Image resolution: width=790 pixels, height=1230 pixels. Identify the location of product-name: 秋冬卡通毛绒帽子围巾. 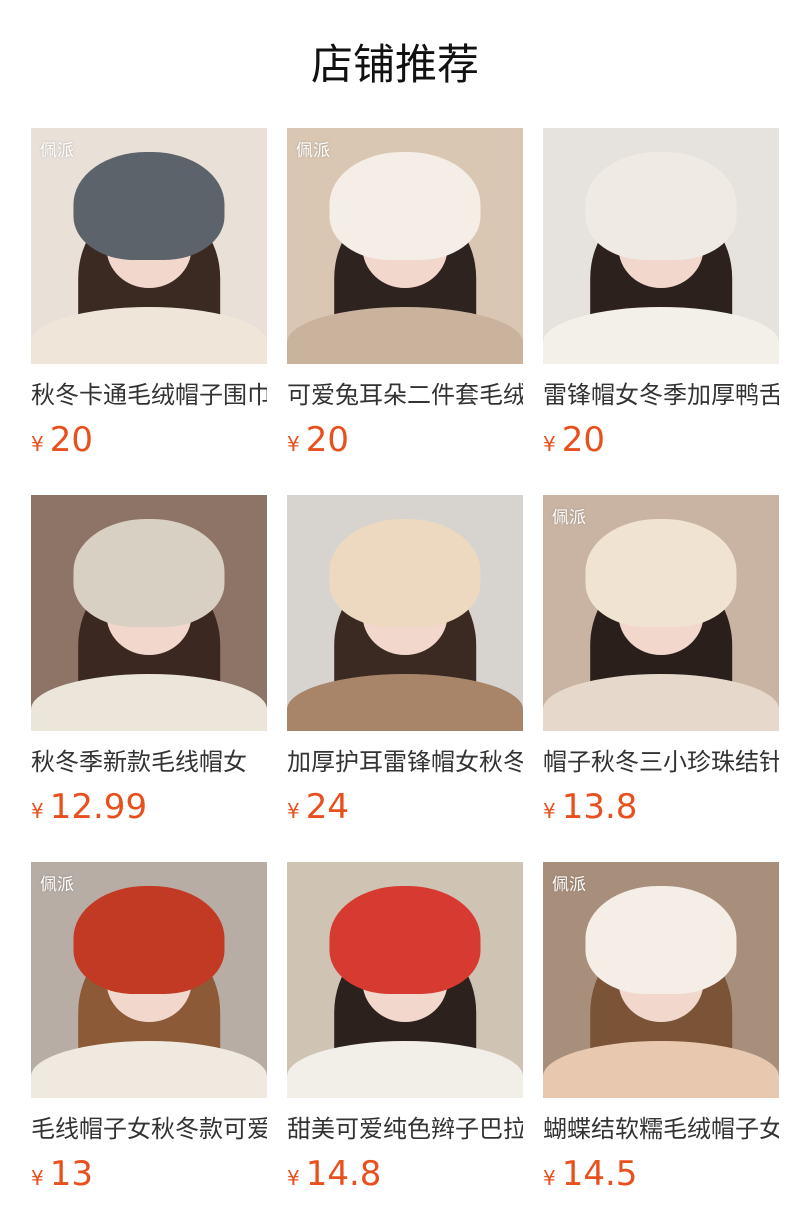
(149, 395).